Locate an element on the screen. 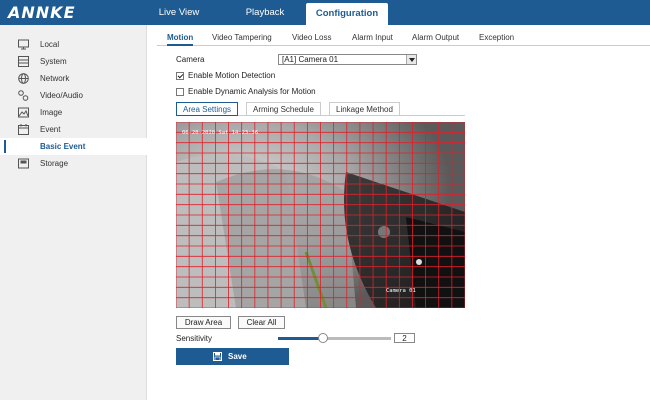 The width and height of the screenshot is (650, 400). monitor-icon is located at coordinates (23, 44).